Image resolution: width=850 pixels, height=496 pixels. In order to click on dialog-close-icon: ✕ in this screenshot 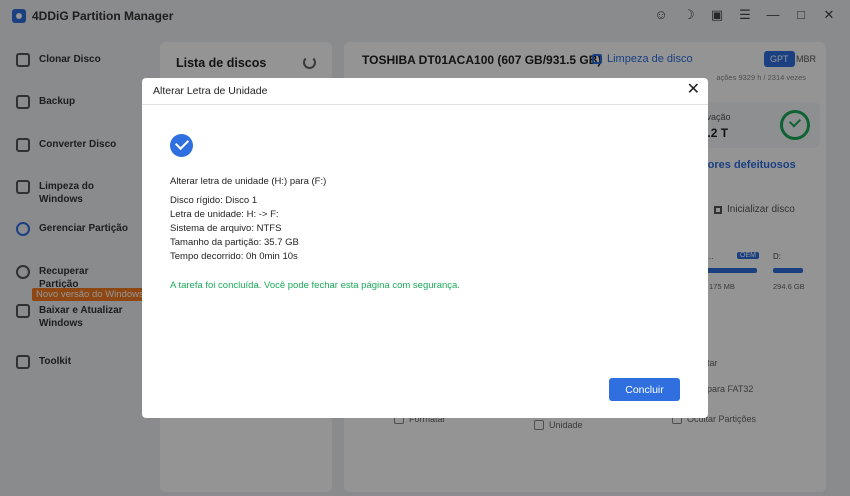, I will do `click(693, 90)`.